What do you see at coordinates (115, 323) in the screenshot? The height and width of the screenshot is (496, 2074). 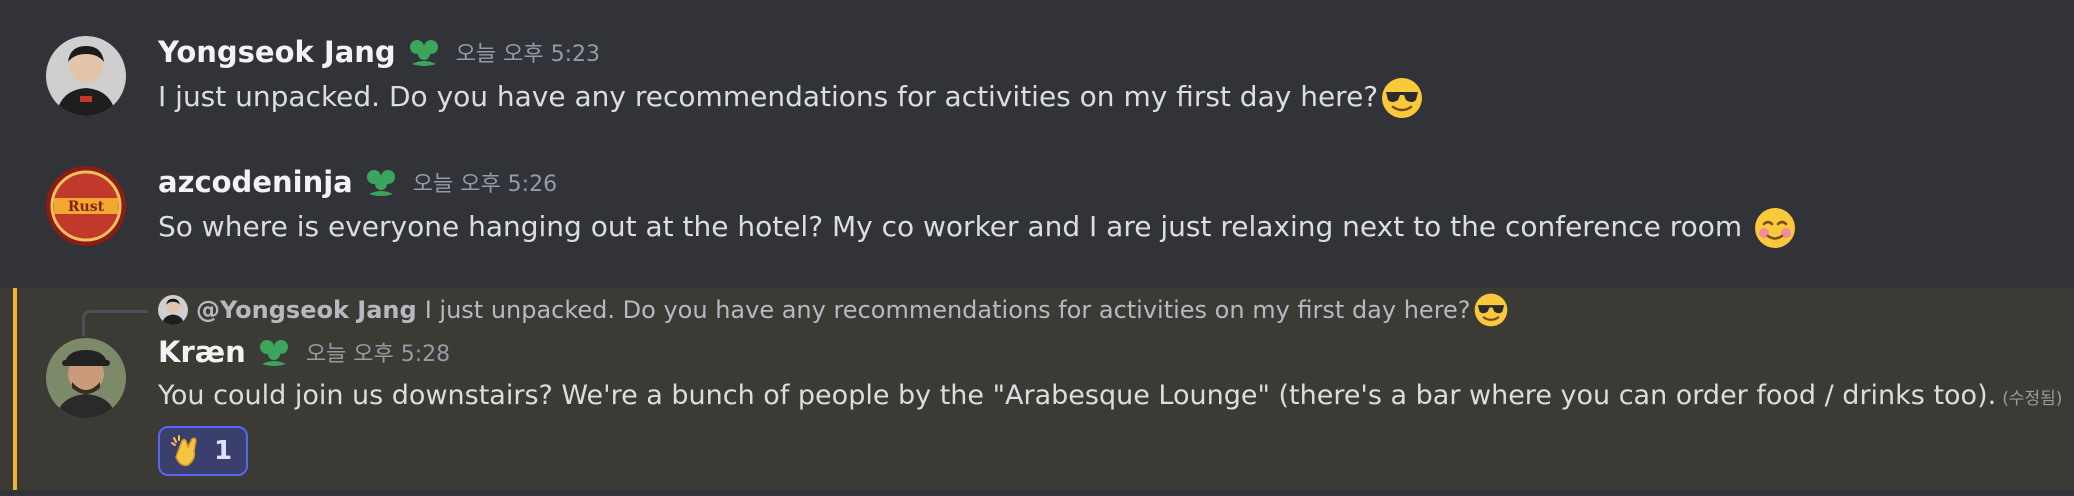 I see `reply-spine` at bounding box center [115, 323].